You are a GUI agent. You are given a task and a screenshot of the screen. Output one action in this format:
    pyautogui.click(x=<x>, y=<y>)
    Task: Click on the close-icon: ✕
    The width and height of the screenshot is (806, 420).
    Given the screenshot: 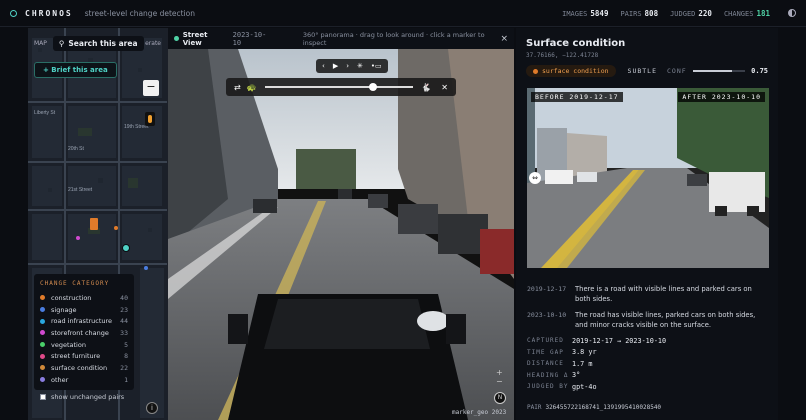 What is the action you would take?
    pyautogui.click(x=444, y=87)
    